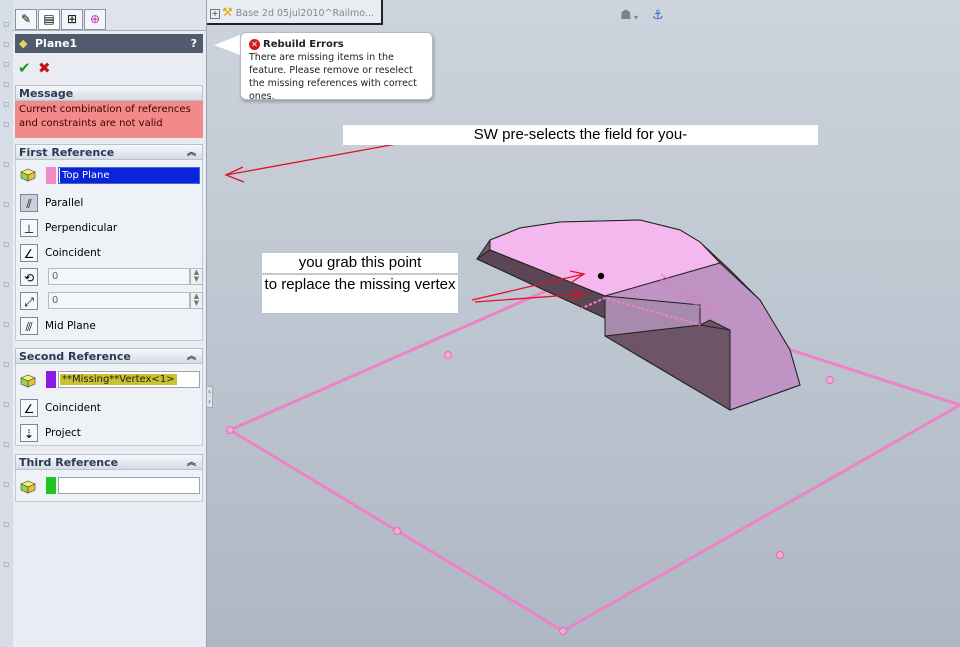 This screenshot has width=960, height=647. I want to click on annotation-note: to replace the missing vertex, so click(360, 294).